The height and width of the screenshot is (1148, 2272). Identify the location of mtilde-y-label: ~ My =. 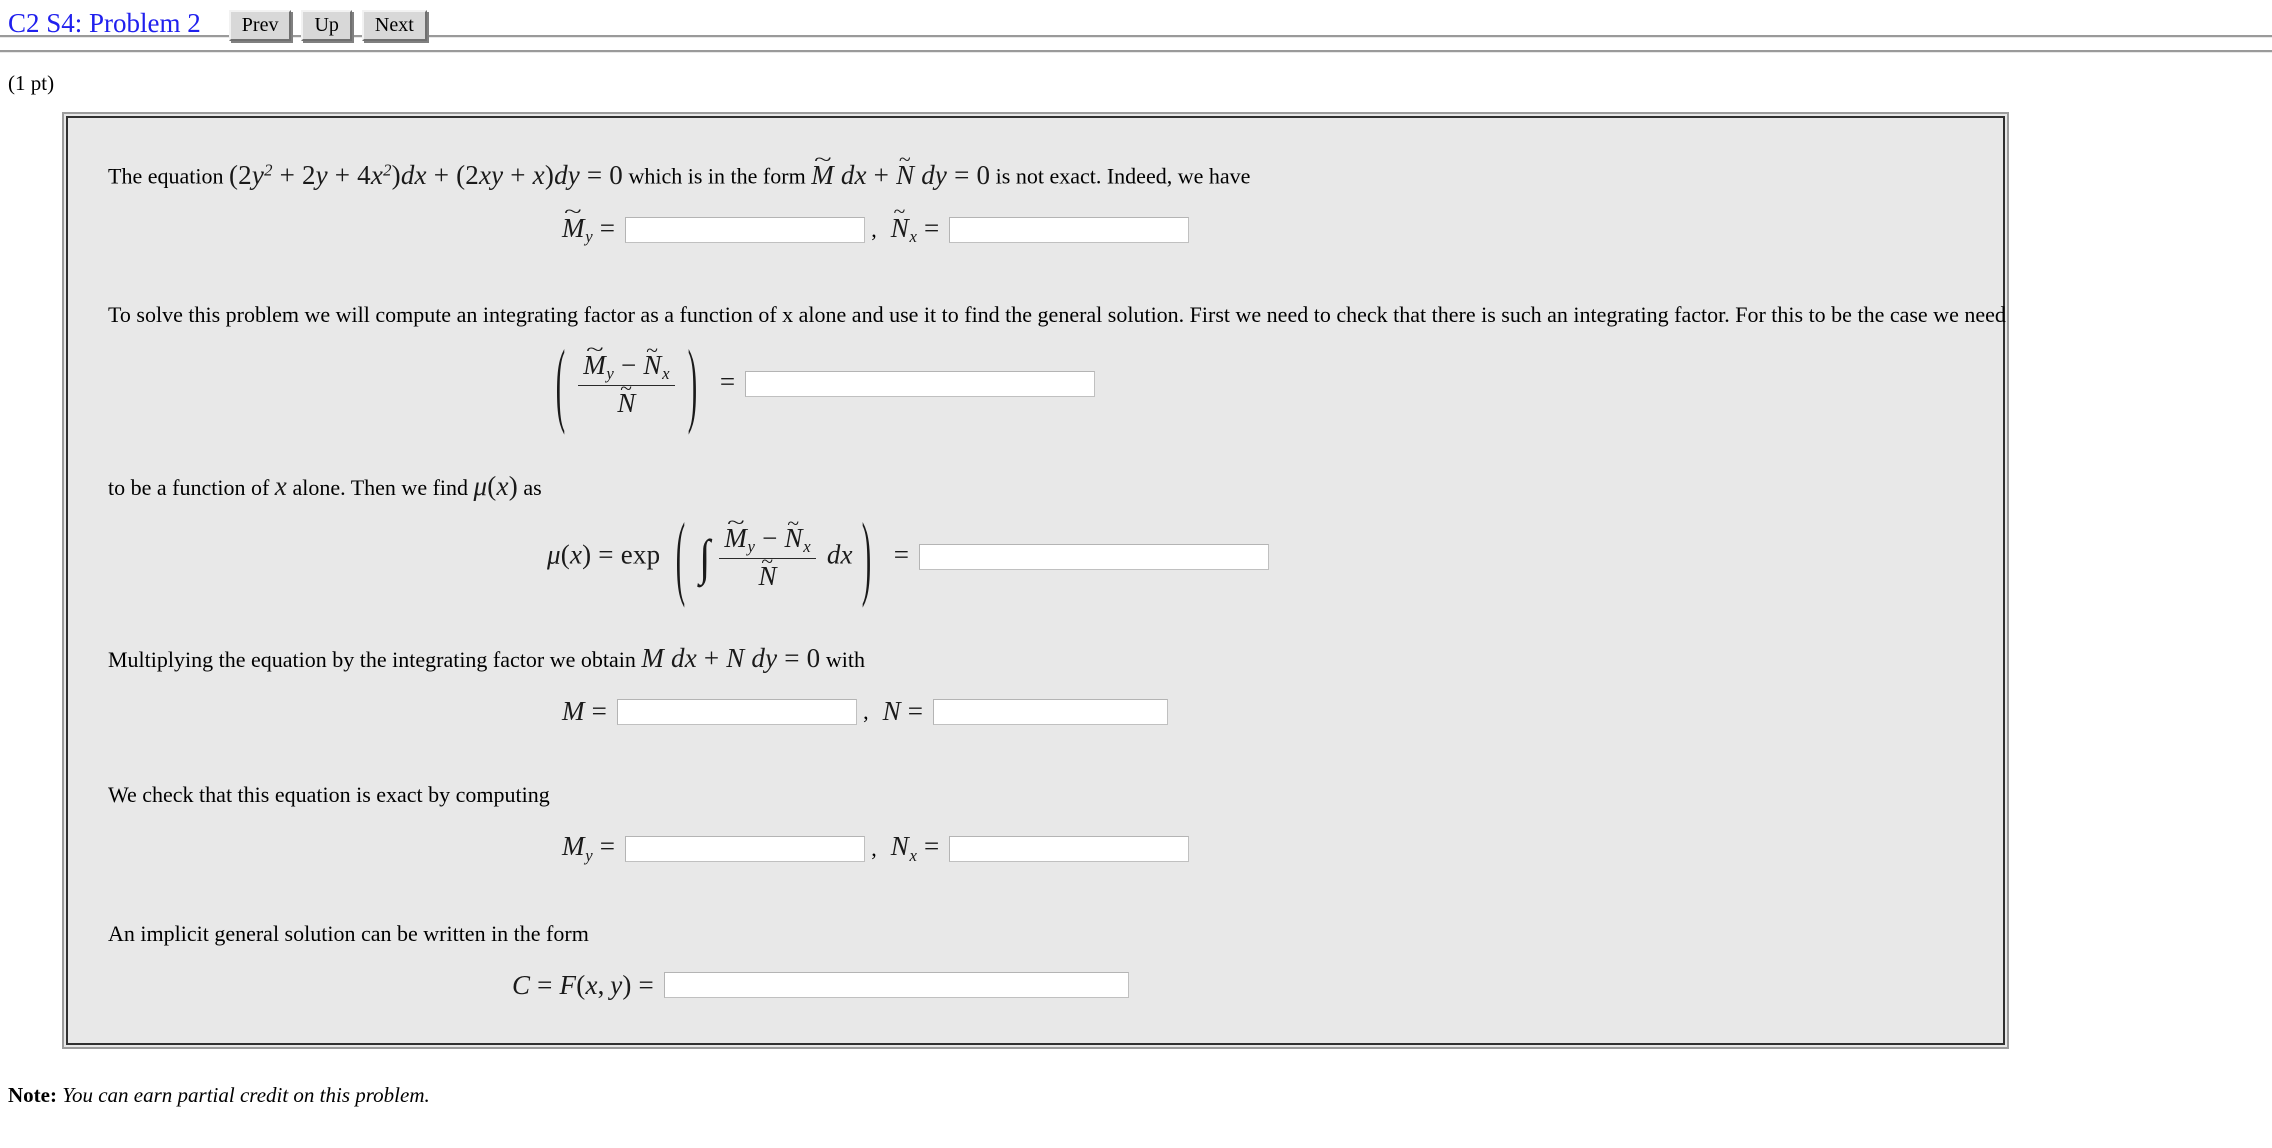
(589, 222).